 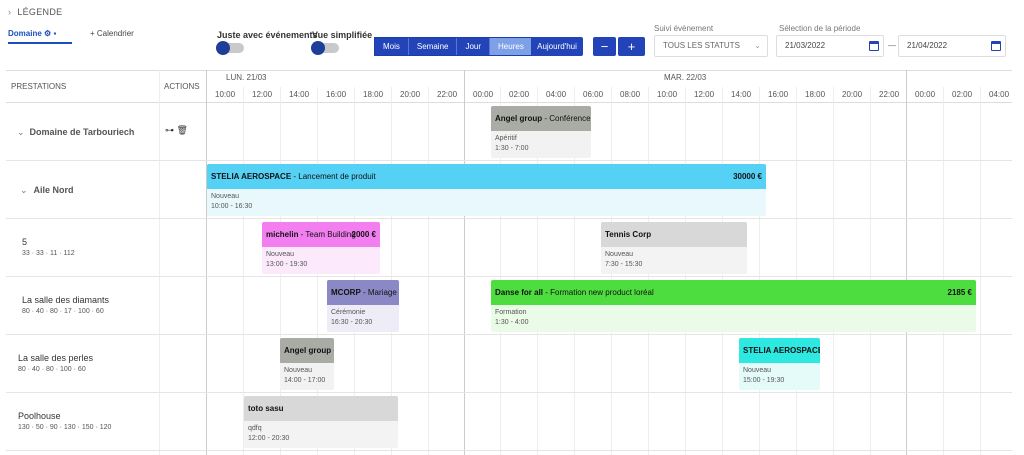 I want to click on events-only-label: Juste avec événements, so click(x=267, y=35).